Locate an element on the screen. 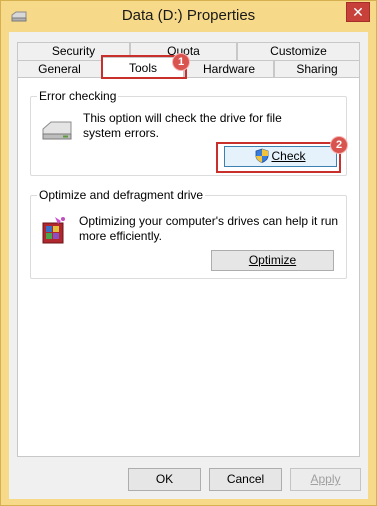 The image size is (377, 506). error-checking-line2: system errors. is located at coordinates (121, 133).